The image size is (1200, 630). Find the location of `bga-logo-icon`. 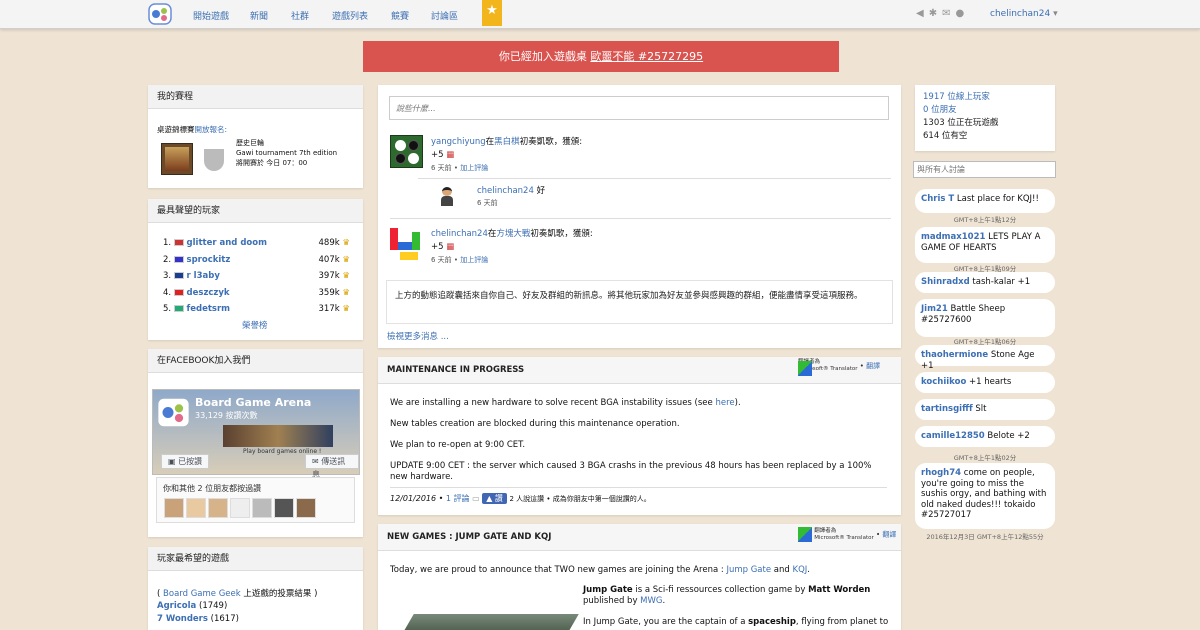

bga-logo-icon is located at coordinates (160, 14).